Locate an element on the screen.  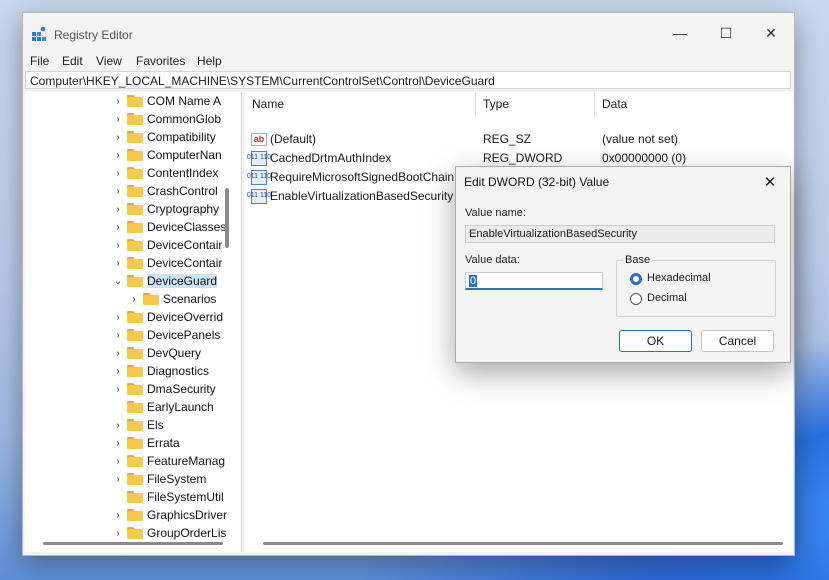
title-bar: Registry Editor — ☐ ✕ is located at coordinates (408, 33).